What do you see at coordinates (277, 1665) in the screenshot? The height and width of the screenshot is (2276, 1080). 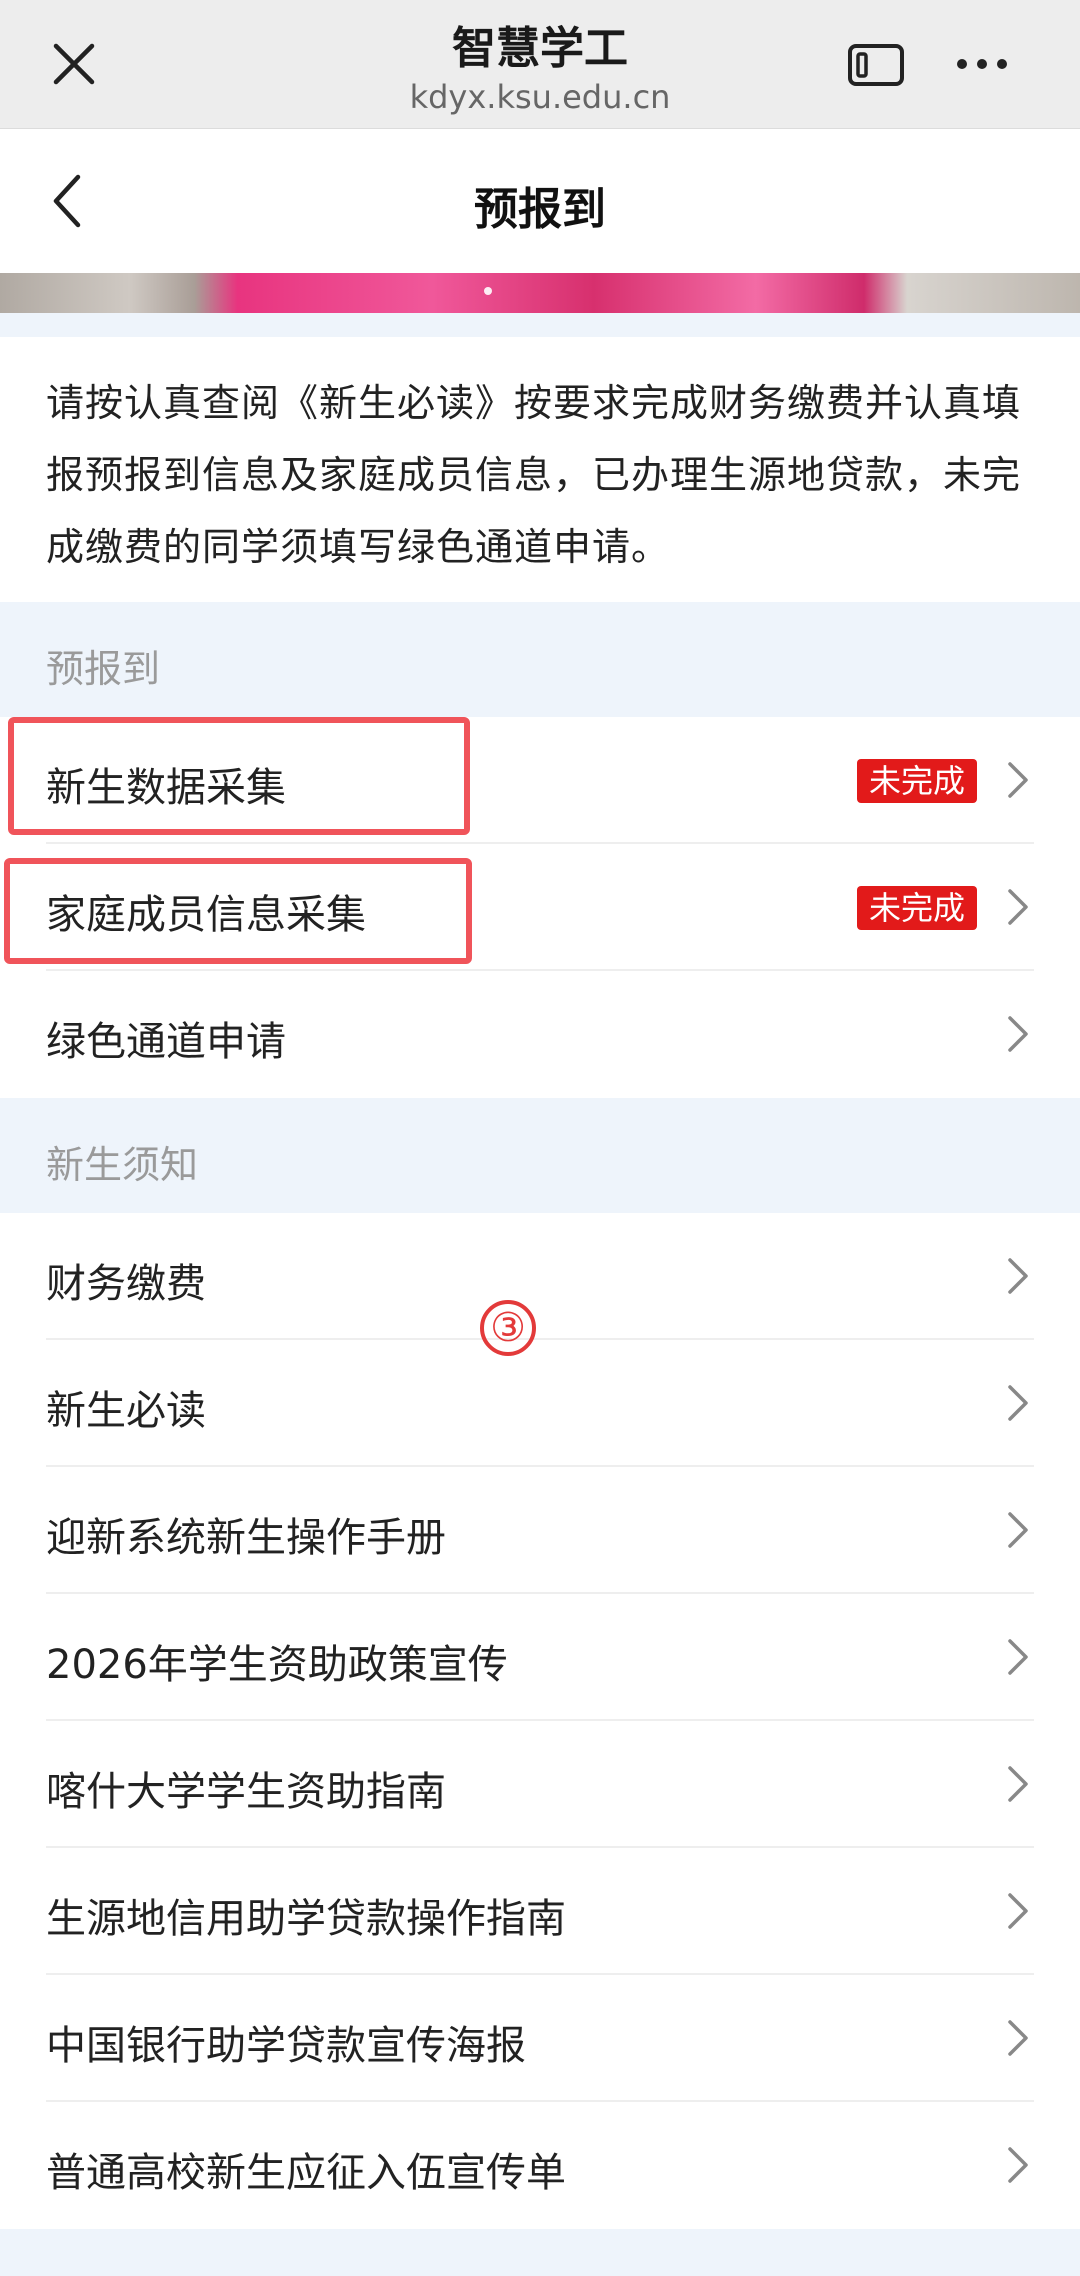 I see `list-item-label: 2026年学生资助政策宣传` at bounding box center [277, 1665].